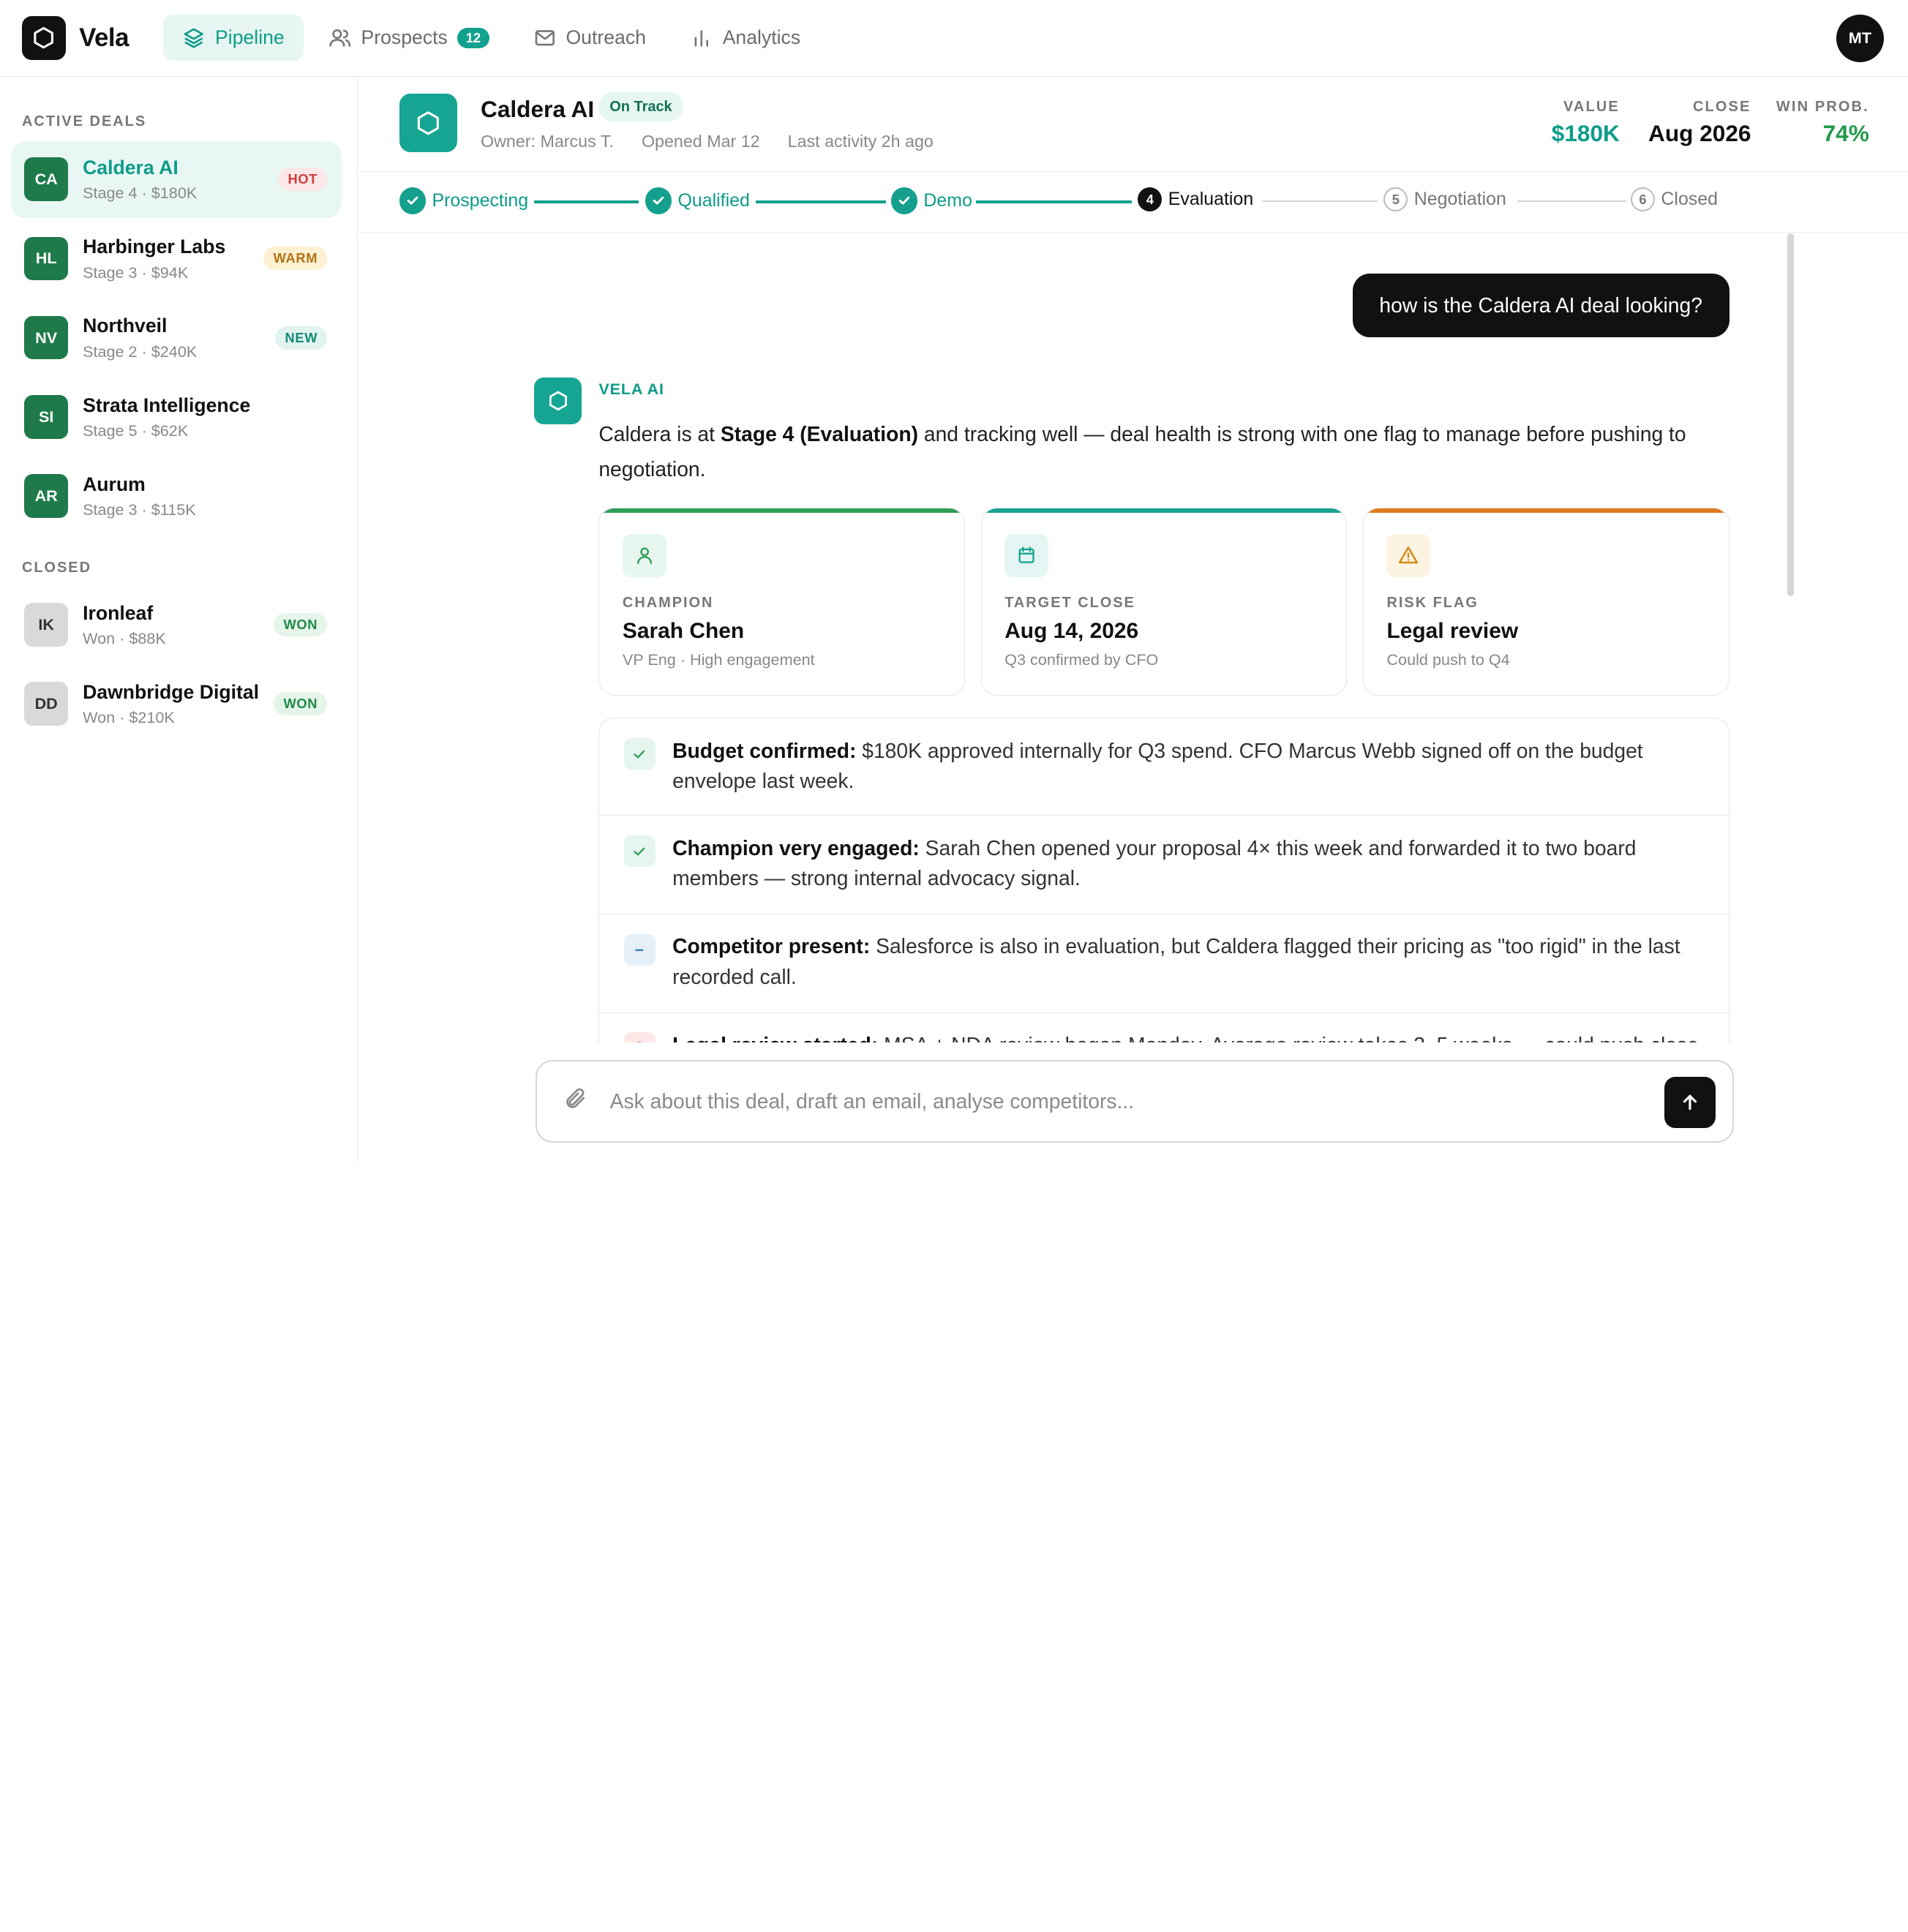 This screenshot has width=1908, height=1932. What do you see at coordinates (1721, 106) in the screenshot?
I see `metric-label: CLOSE` at bounding box center [1721, 106].